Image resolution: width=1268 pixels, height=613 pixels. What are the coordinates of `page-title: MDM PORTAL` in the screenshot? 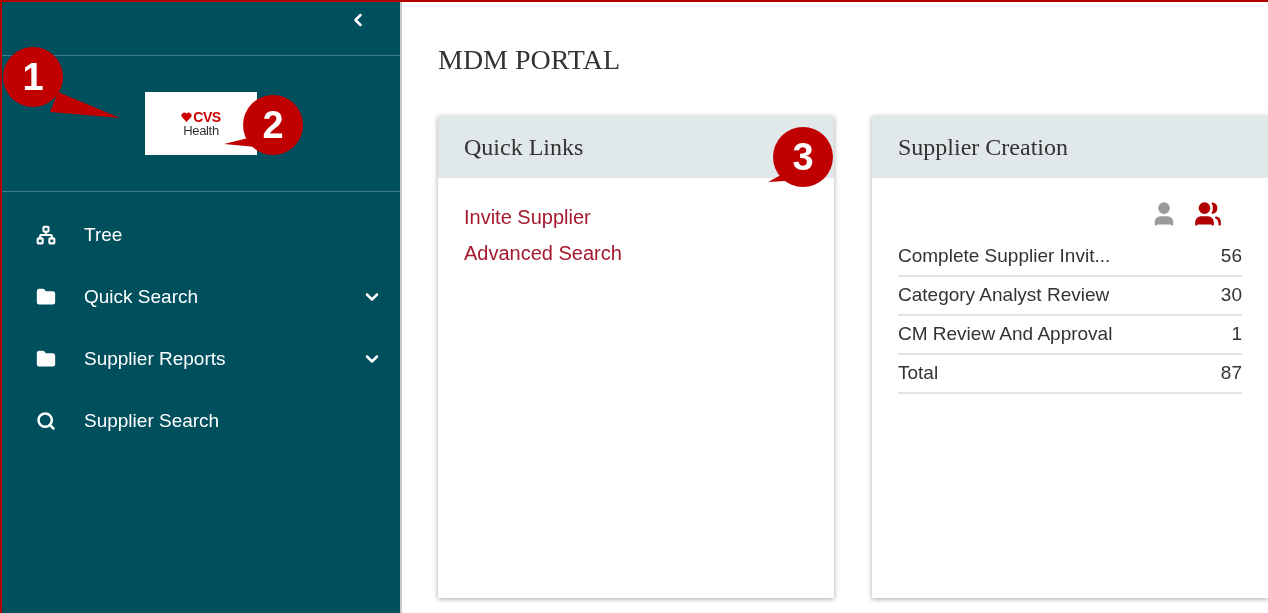 It's located at (529, 60).